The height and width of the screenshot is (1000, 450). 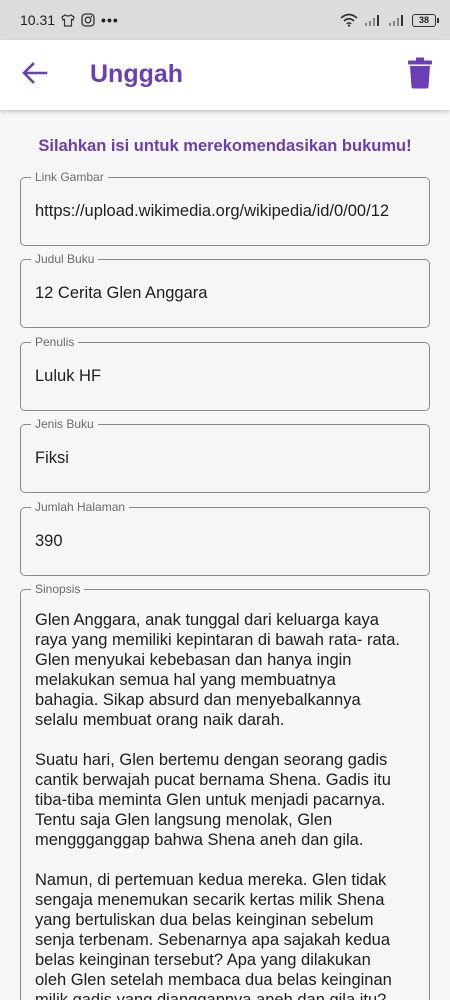 I want to click on delete-button, so click(x=420, y=75).